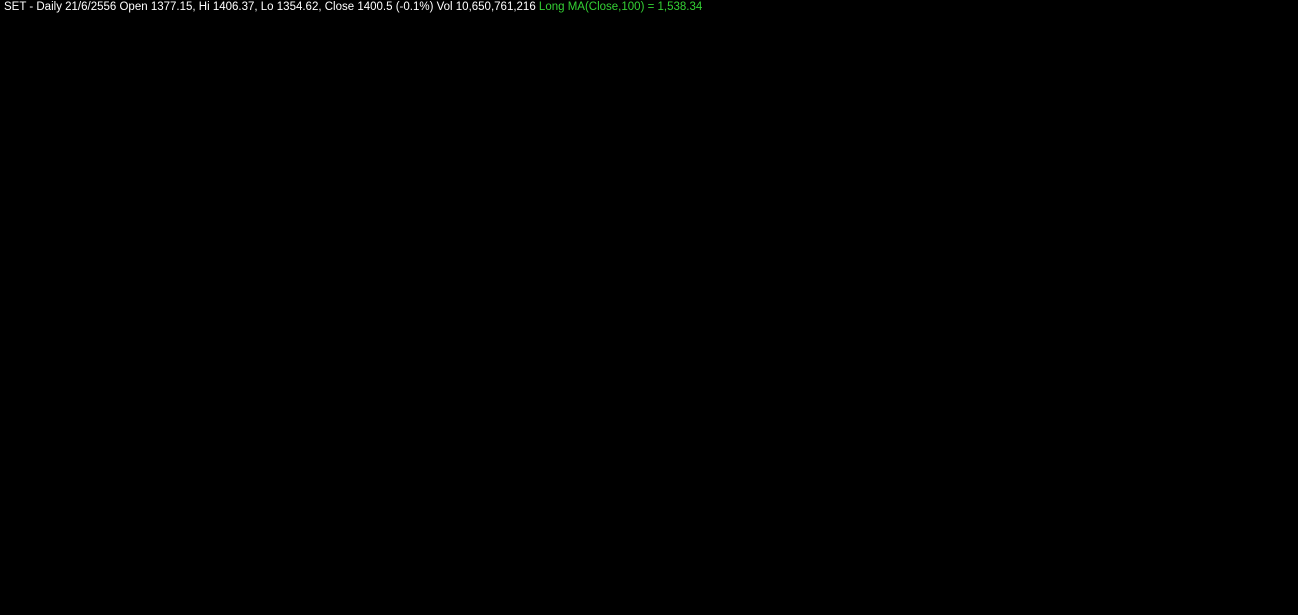  What do you see at coordinates (1267, 481) in the screenshot?
I see `histogram-value-flag-bg` at bounding box center [1267, 481].